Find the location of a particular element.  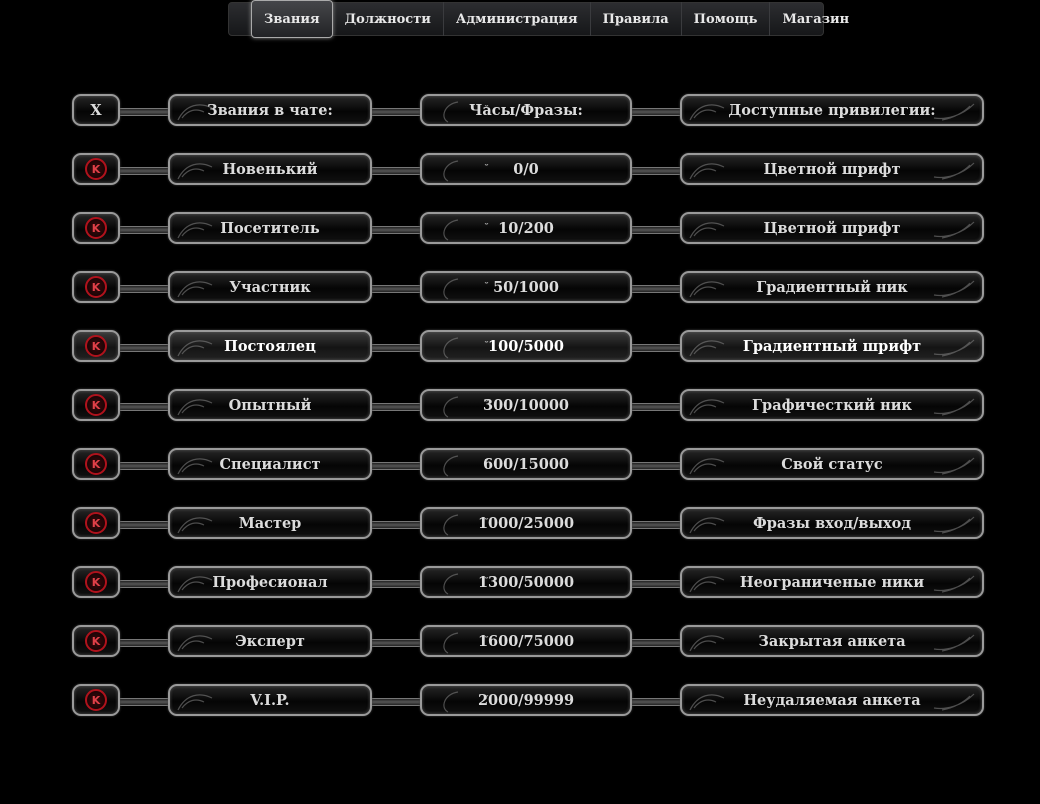

rank-row: K Участник ˘ 50/1000 Градиентный ник is located at coordinates (528, 288).